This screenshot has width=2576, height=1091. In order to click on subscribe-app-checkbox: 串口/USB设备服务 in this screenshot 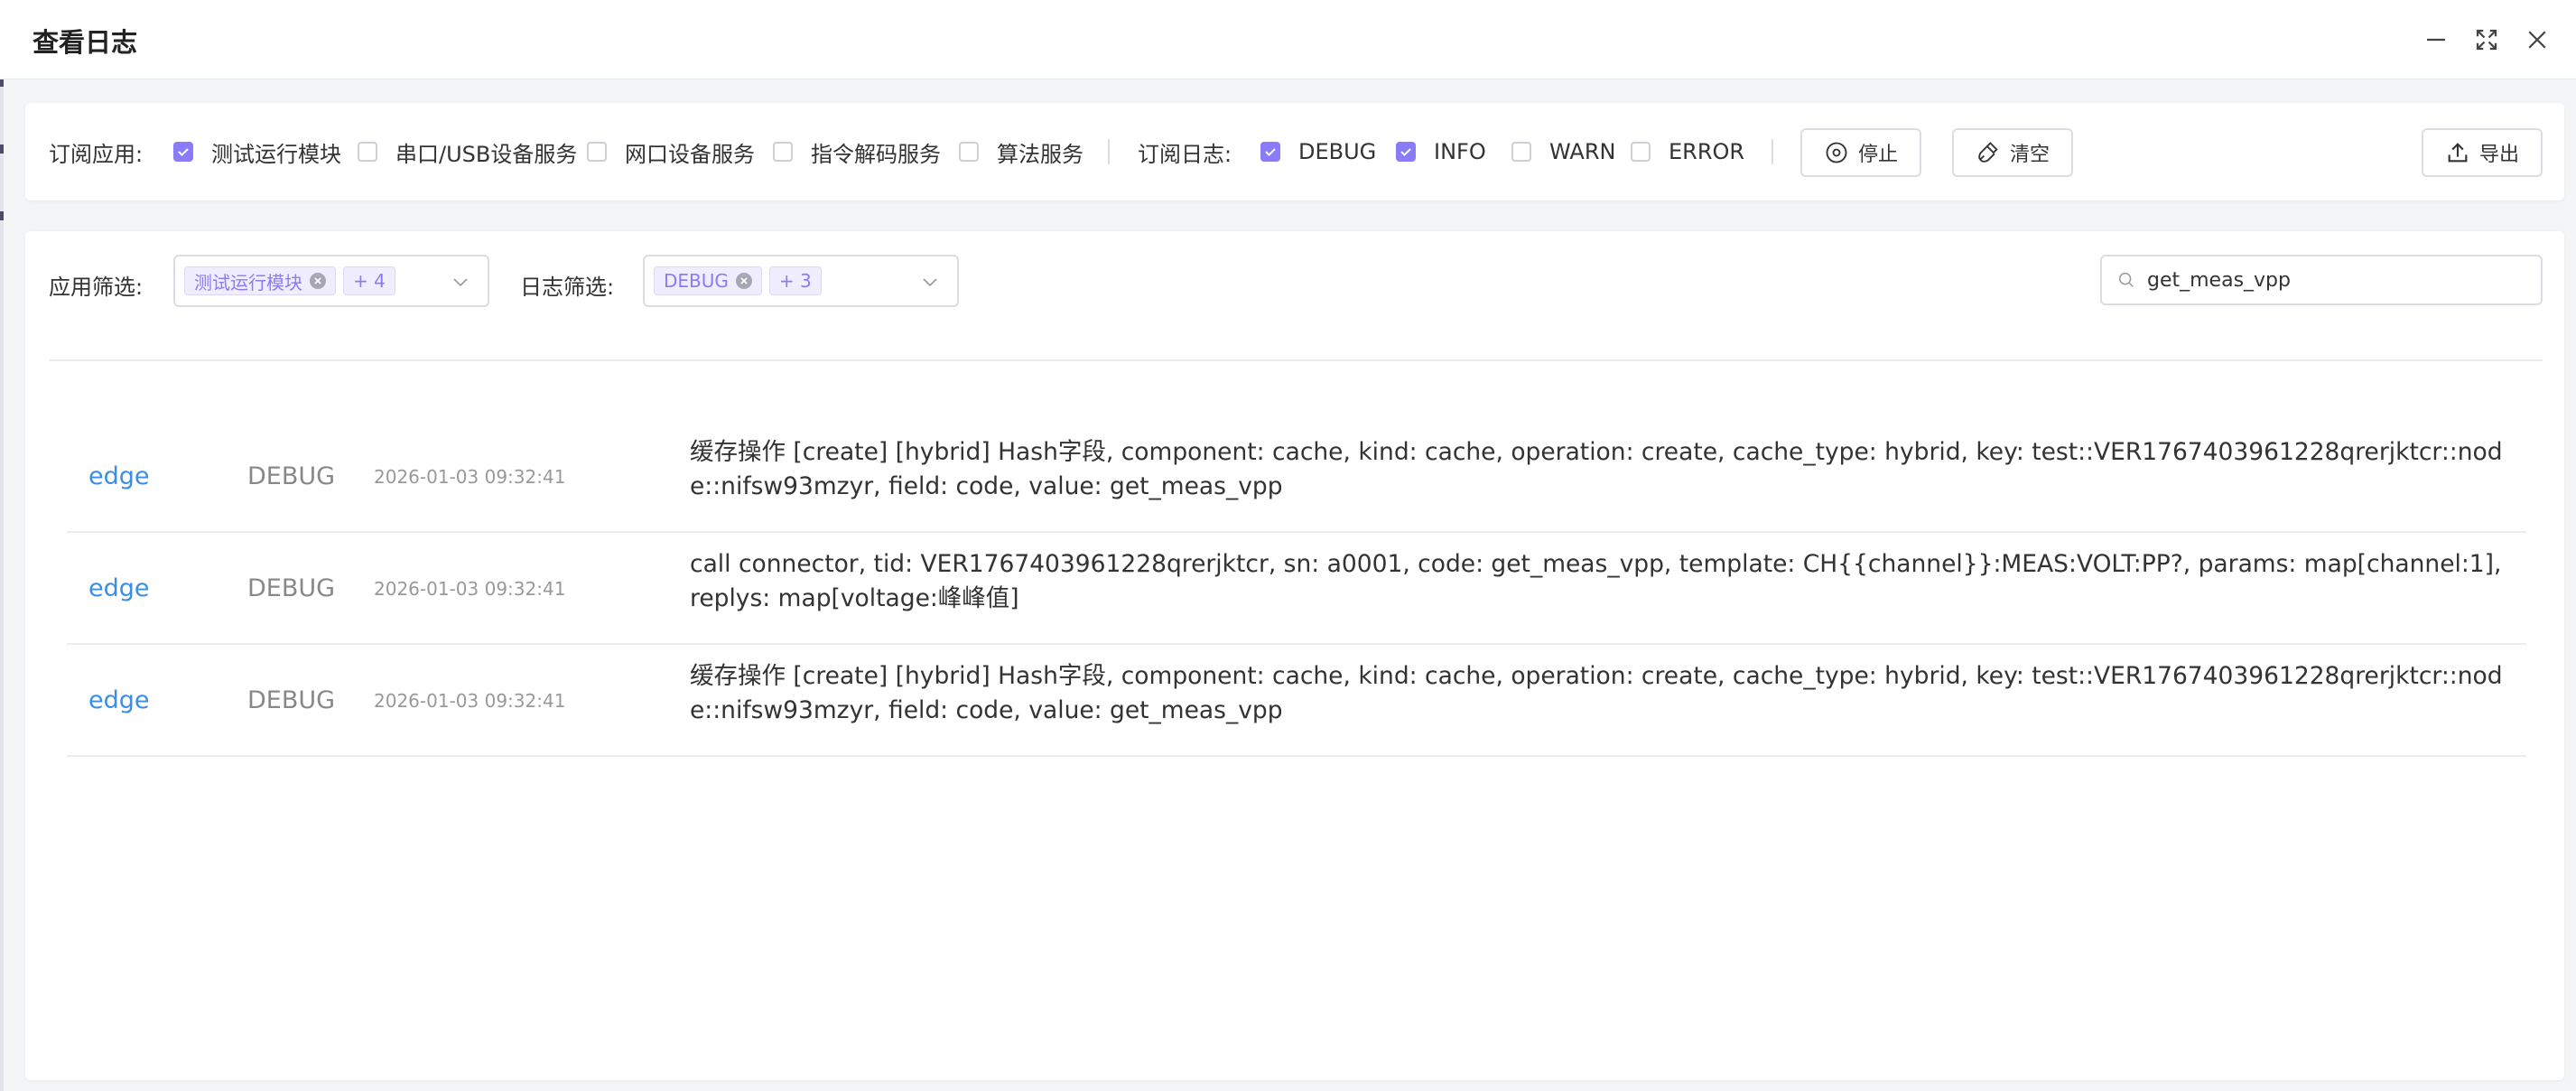, I will do `click(467, 152)`.